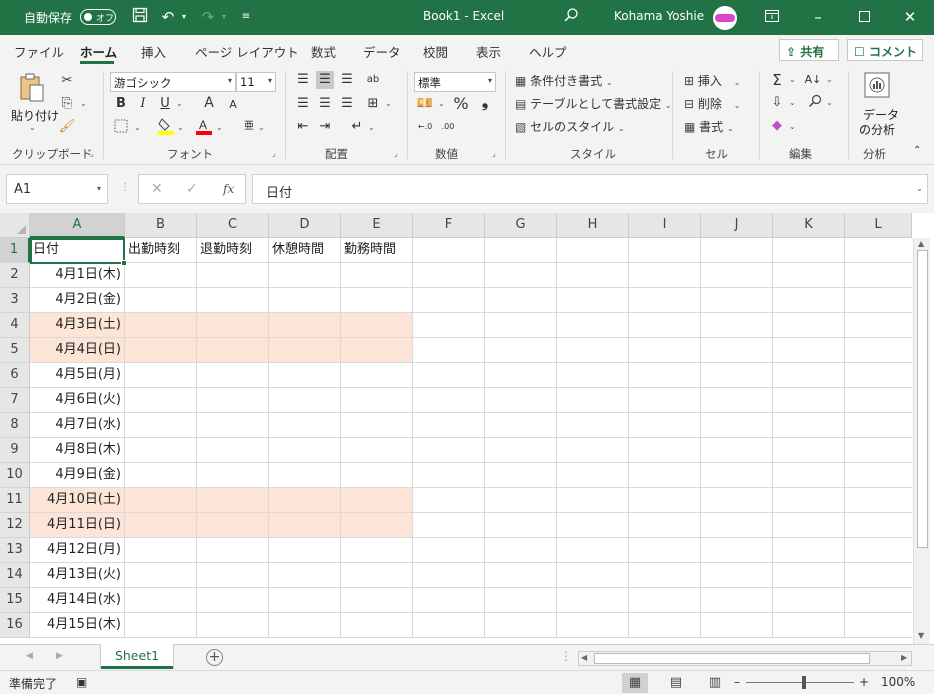  What do you see at coordinates (77, 425) in the screenshot?
I see `cell-a8: 4月7日(水)` at bounding box center [77, 425].